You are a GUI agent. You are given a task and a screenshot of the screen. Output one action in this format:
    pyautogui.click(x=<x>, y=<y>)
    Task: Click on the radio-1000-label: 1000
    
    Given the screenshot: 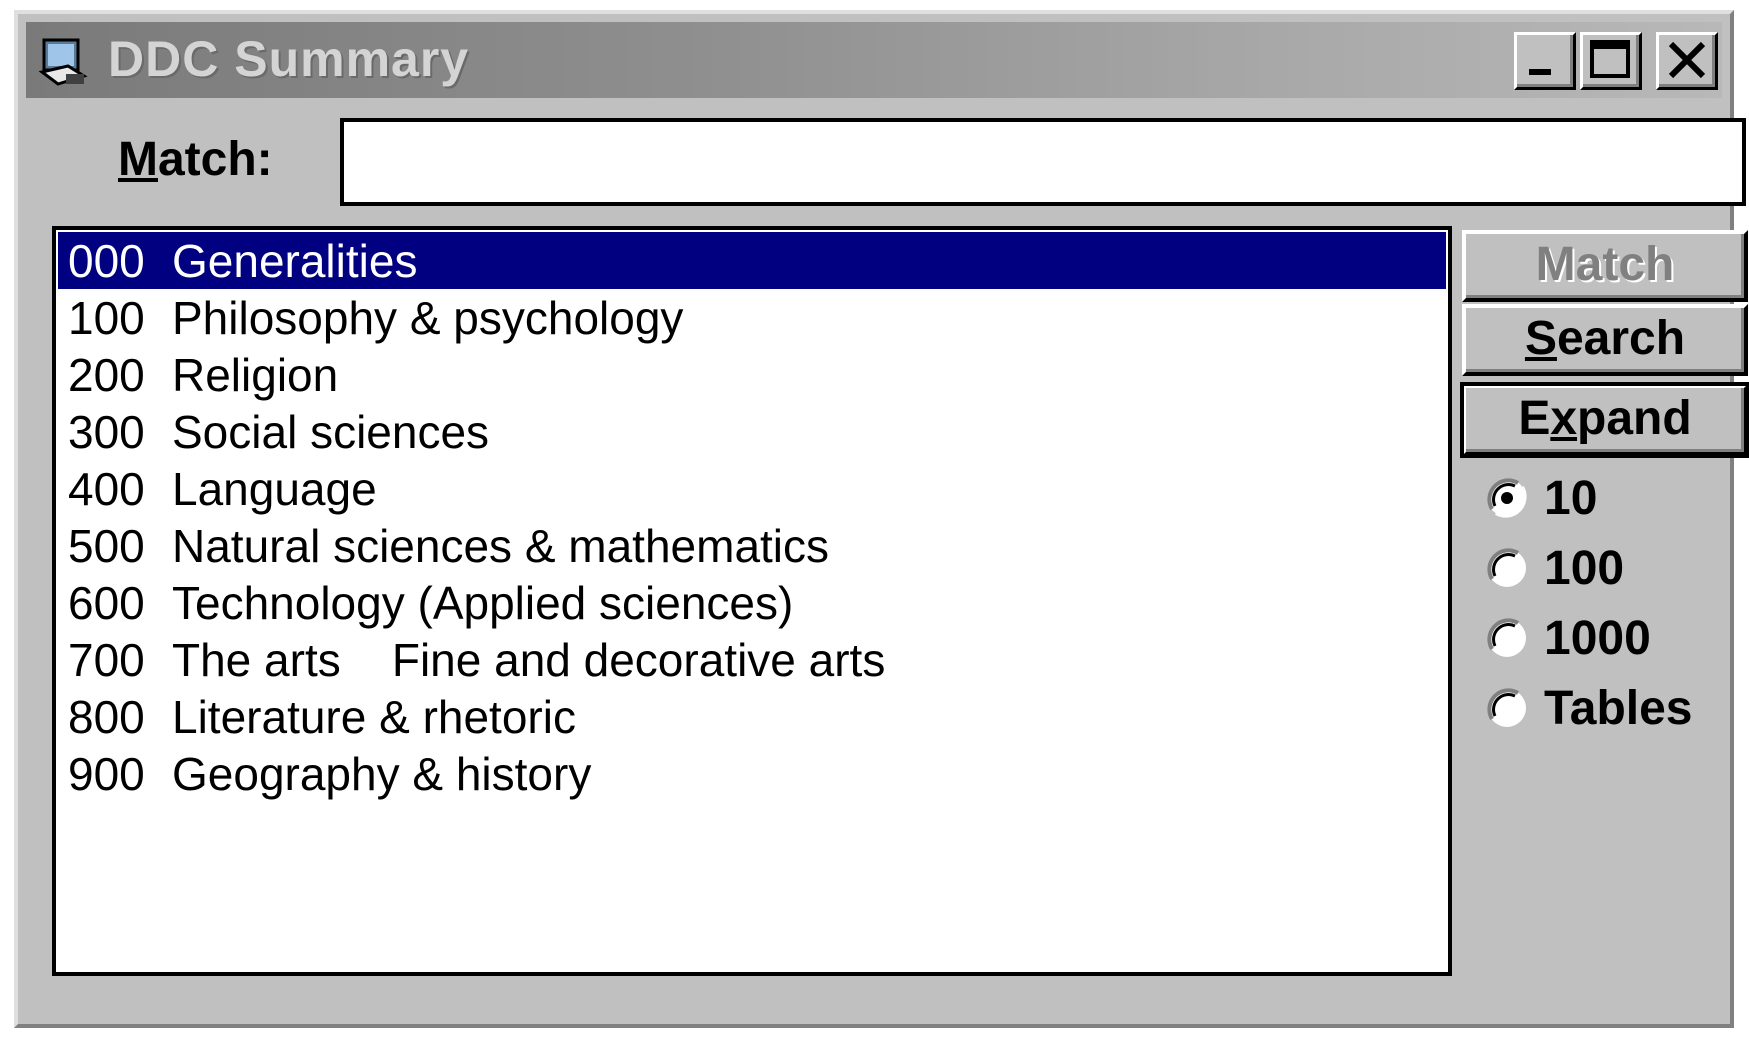 What is the action you would take?
    pyautogui.click(x=1597, y=638)
    